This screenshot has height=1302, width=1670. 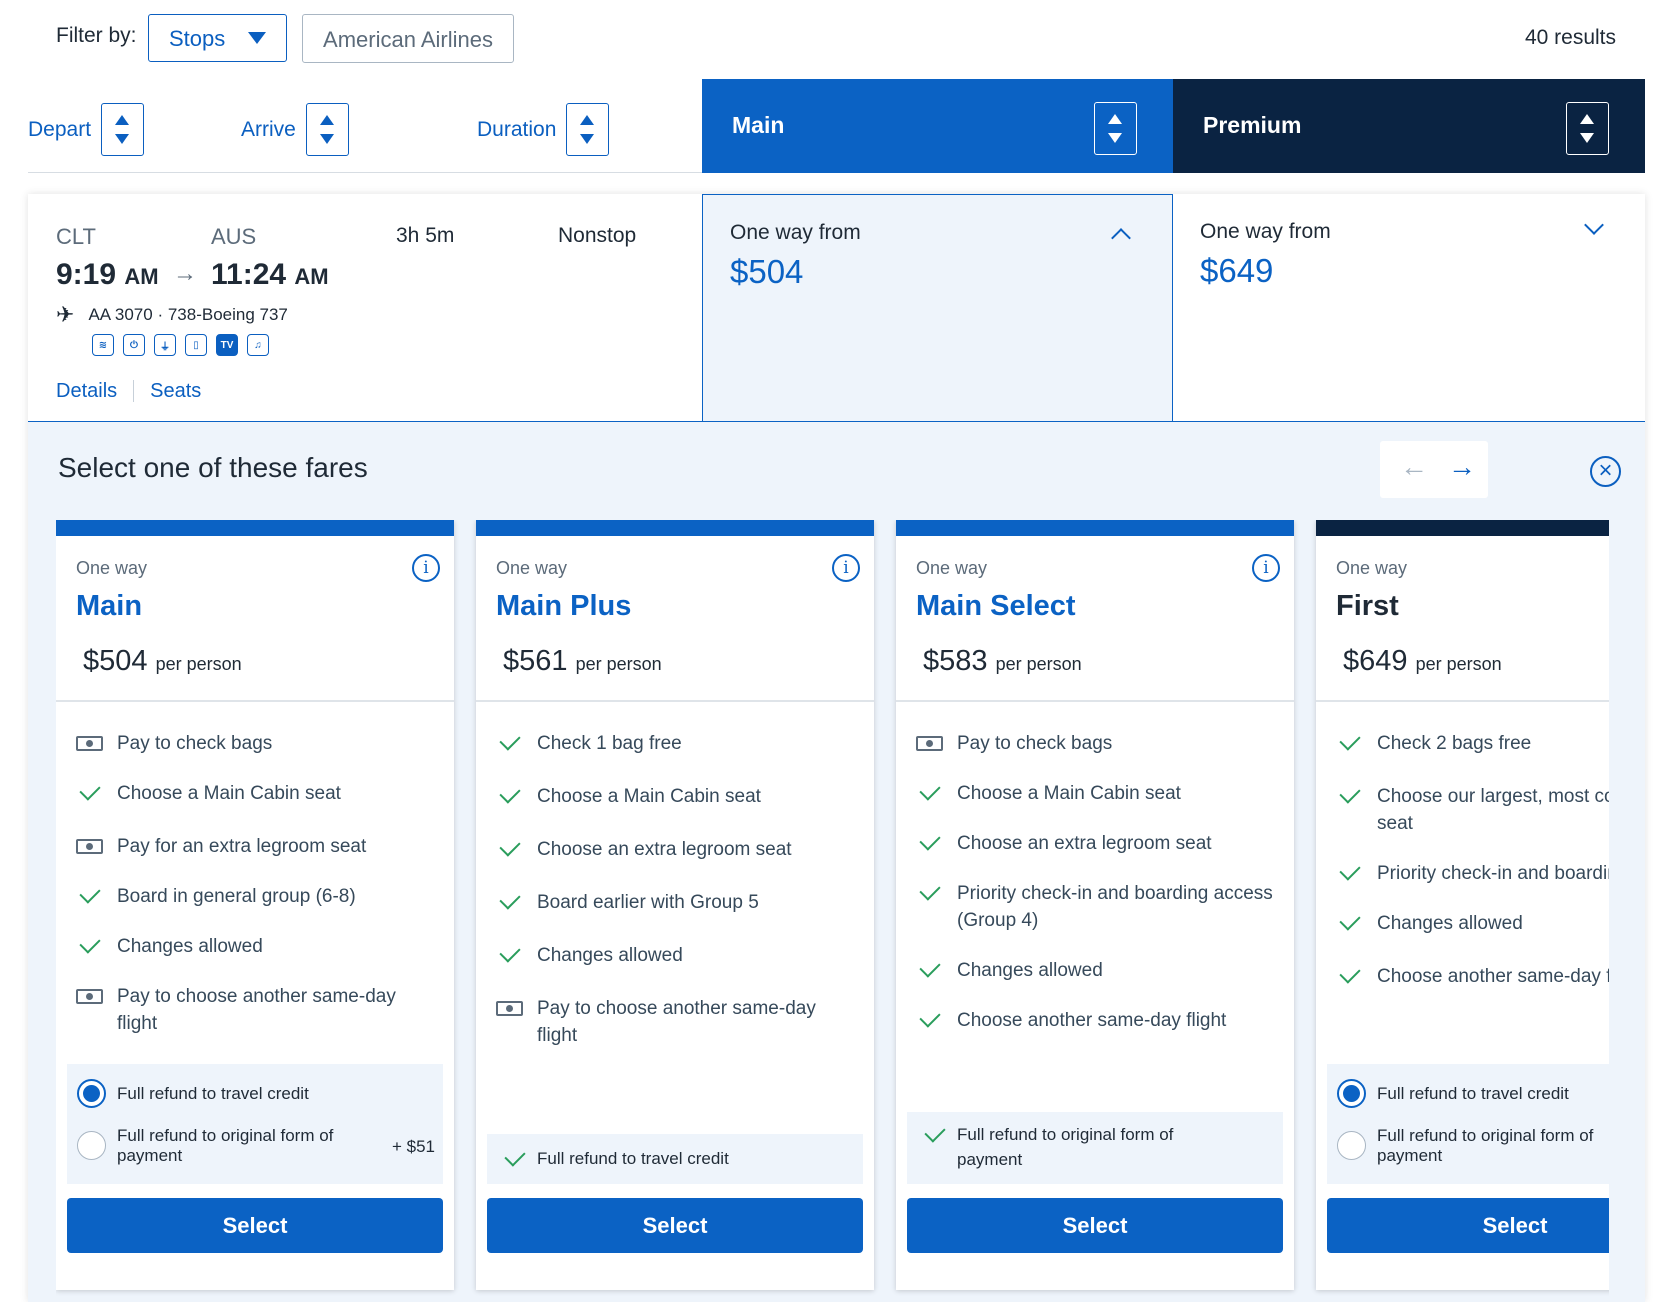 I want to click on fare-feature: Pay for an extra legroom seat, so click(x=256, y=846).